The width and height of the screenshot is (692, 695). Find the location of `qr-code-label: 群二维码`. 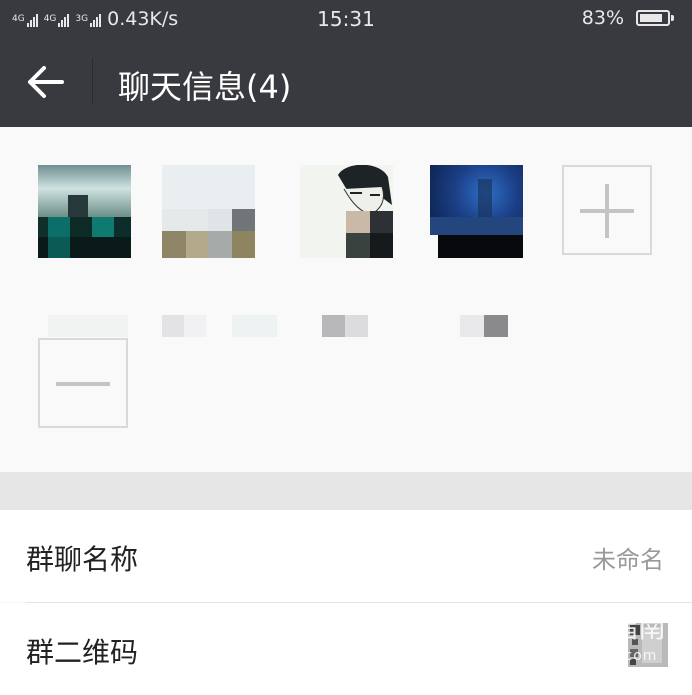

qr-code-label: 群二维码 is located at coordinates (82, 652).